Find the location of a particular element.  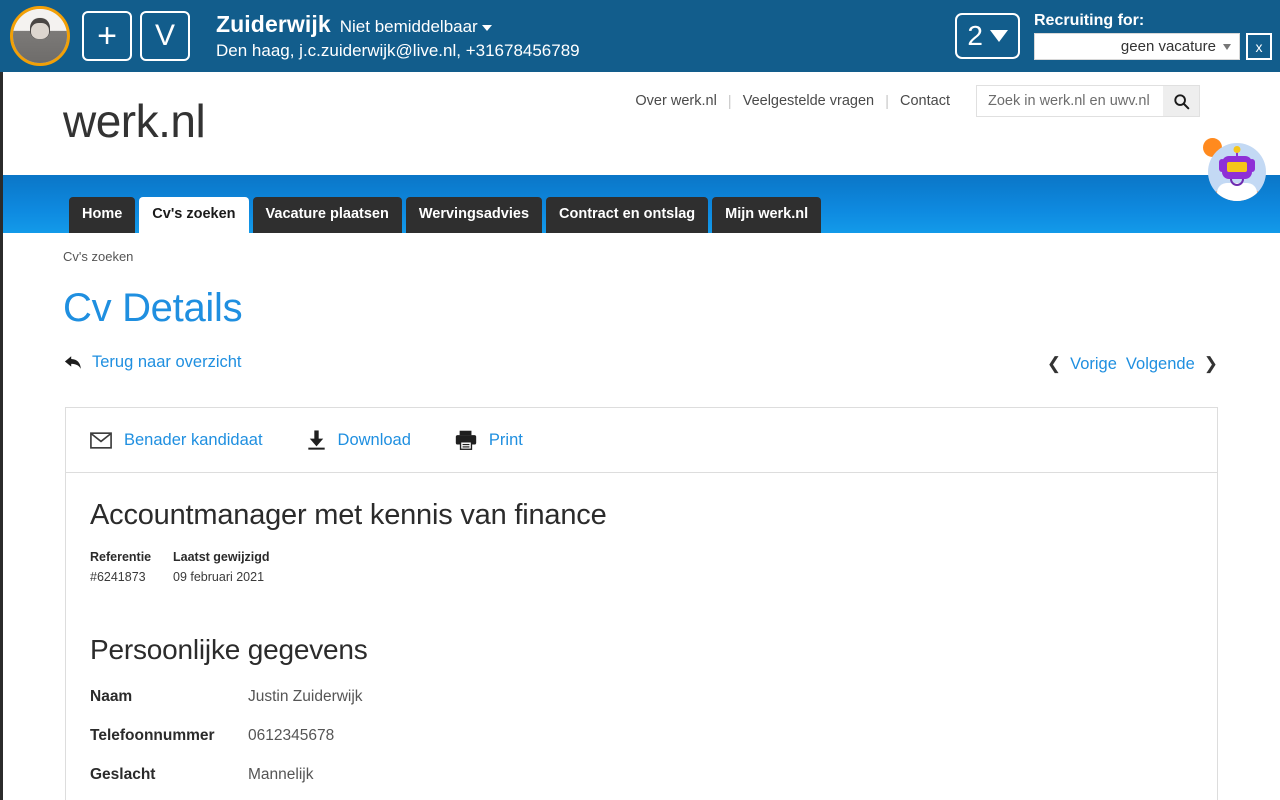

utility-link-over-werknl: Over werk.nl is located at coordinates (675, 101).